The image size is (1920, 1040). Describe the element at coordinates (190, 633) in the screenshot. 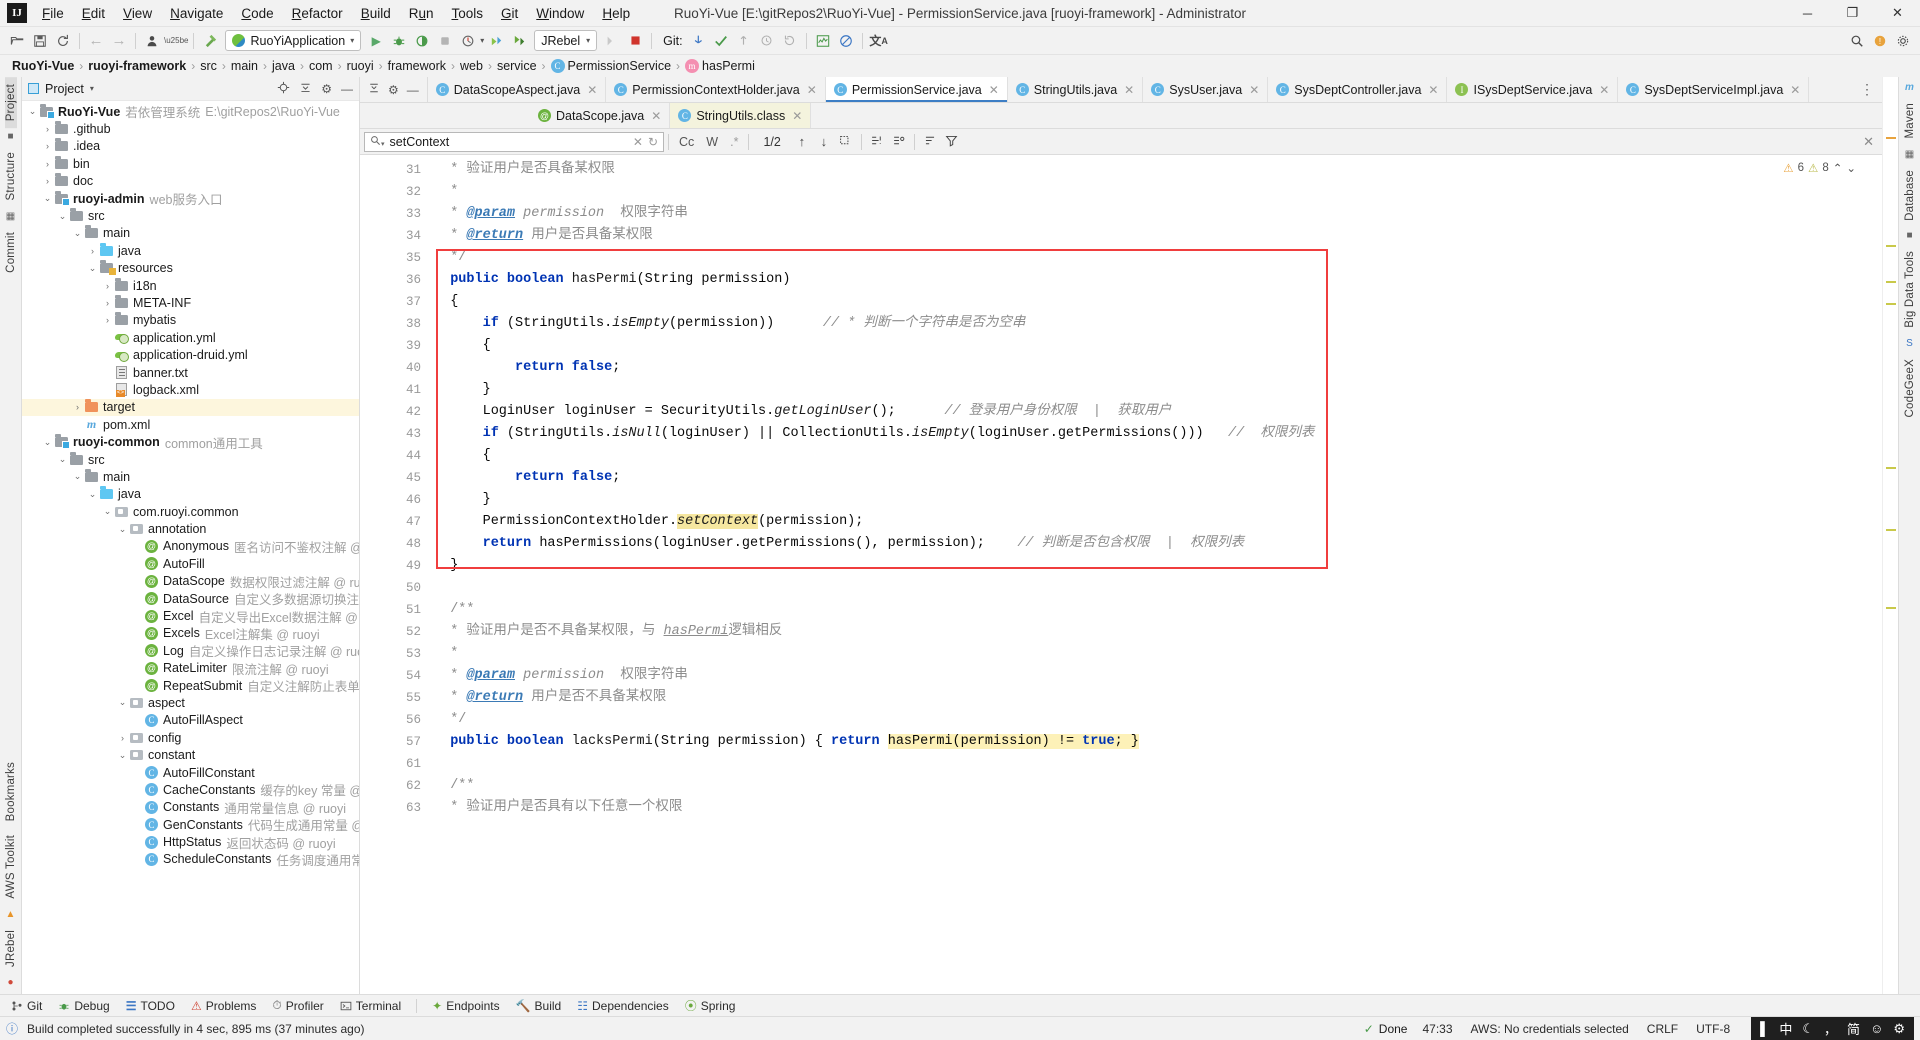

I see `tree-node-excels: @ Excels Excel注解集 @ ruoyi` at that location.